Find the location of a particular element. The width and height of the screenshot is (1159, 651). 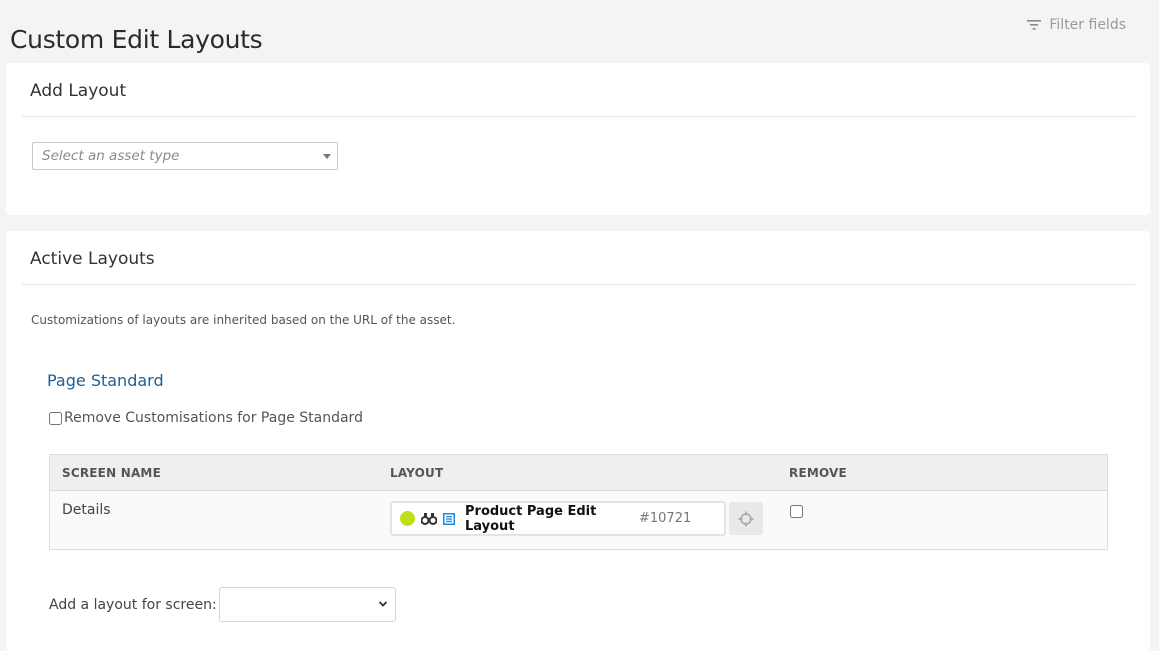

layout-asset-picker: Product Page Edit Layout #10721 is located at coordinates (558, 518).